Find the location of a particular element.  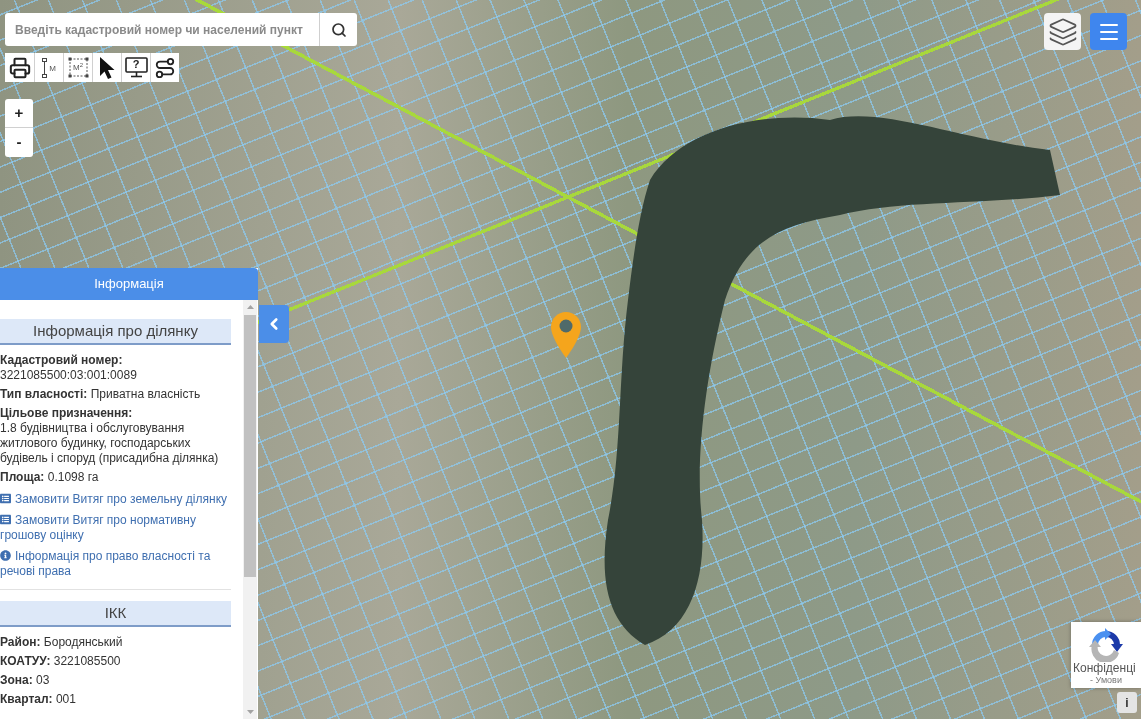

info-button: i is located at coordinates (1127, 702).